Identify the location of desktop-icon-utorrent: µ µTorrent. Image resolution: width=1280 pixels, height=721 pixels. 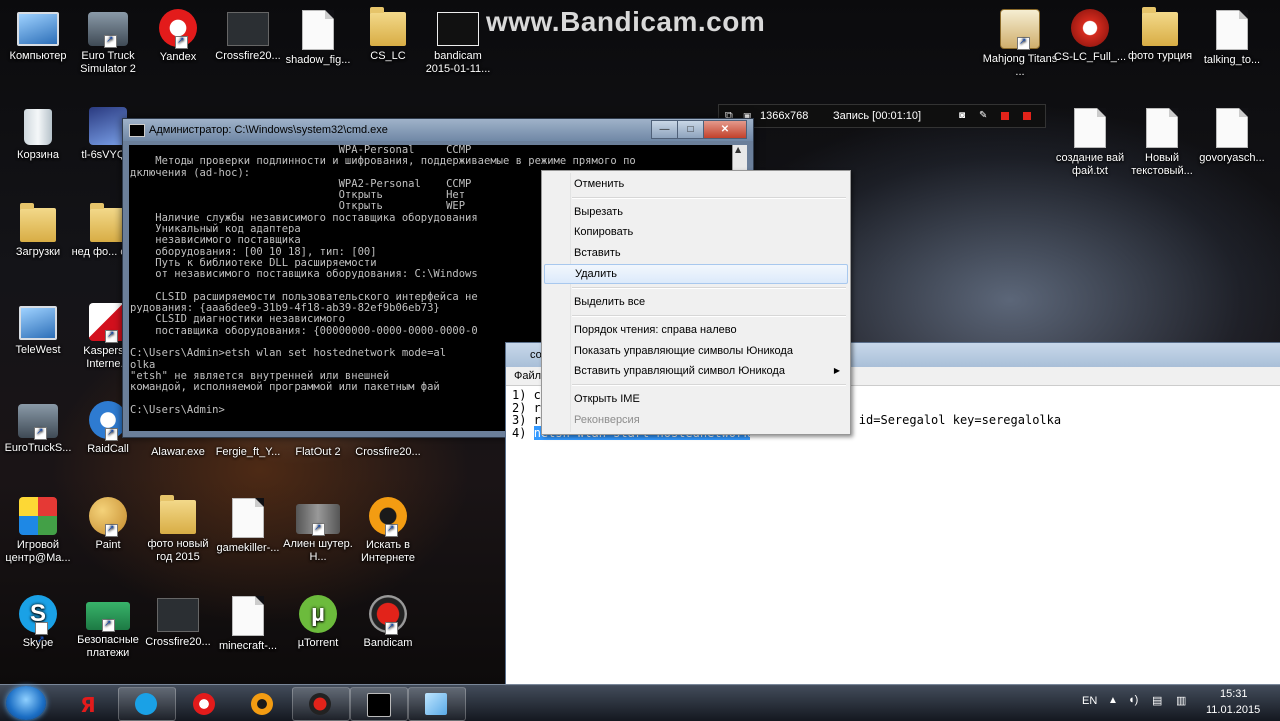
(318, 621).